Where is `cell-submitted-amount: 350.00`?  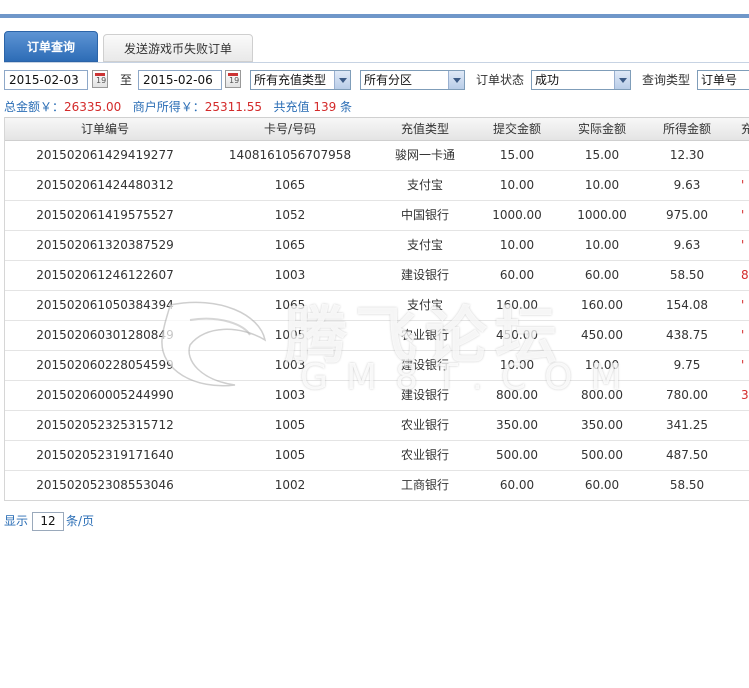 cell-submitted-amount: 350.00 is located at coordinates (517, 425).